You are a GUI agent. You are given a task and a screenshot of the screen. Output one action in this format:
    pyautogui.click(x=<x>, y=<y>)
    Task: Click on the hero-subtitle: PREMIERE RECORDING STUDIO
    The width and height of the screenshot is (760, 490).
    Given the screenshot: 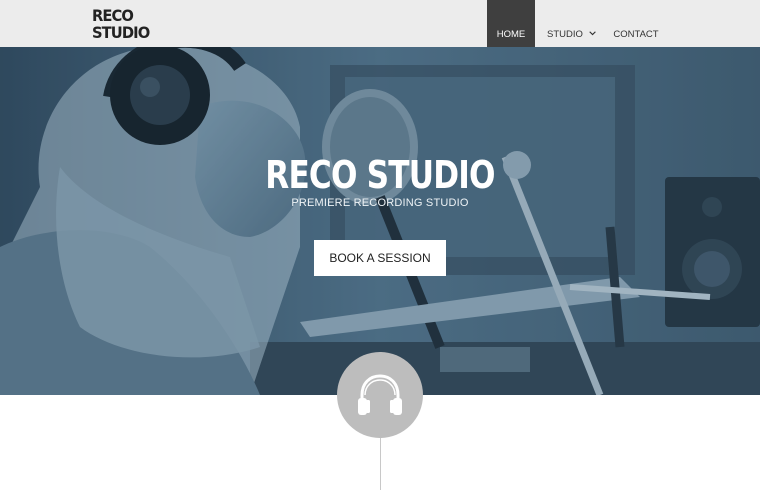 What is the action you would take?
    pyautogui.click(x=380, y=203)
    